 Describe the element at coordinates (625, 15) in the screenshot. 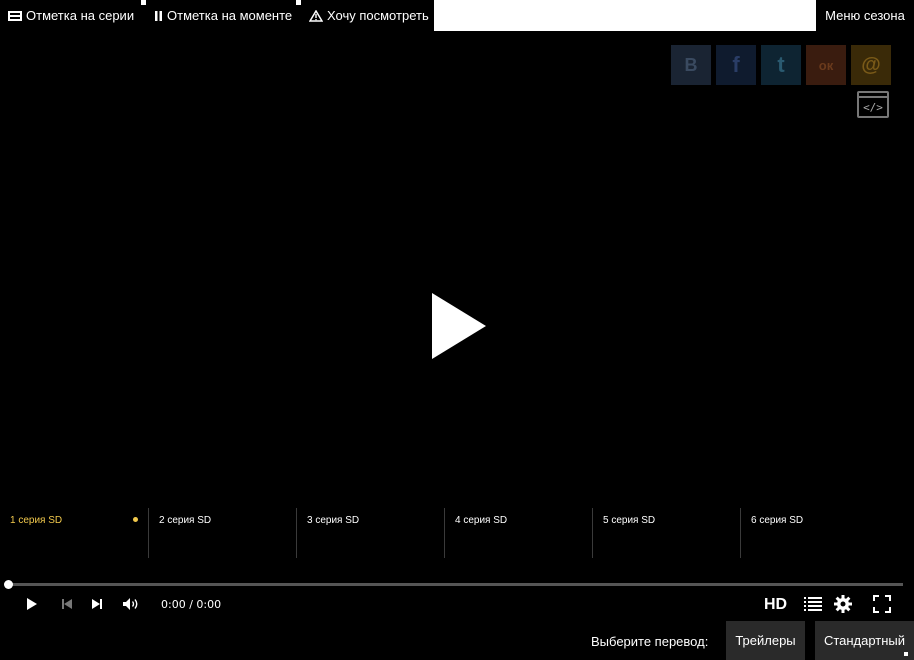

I see `top-bar-gap` at that location.